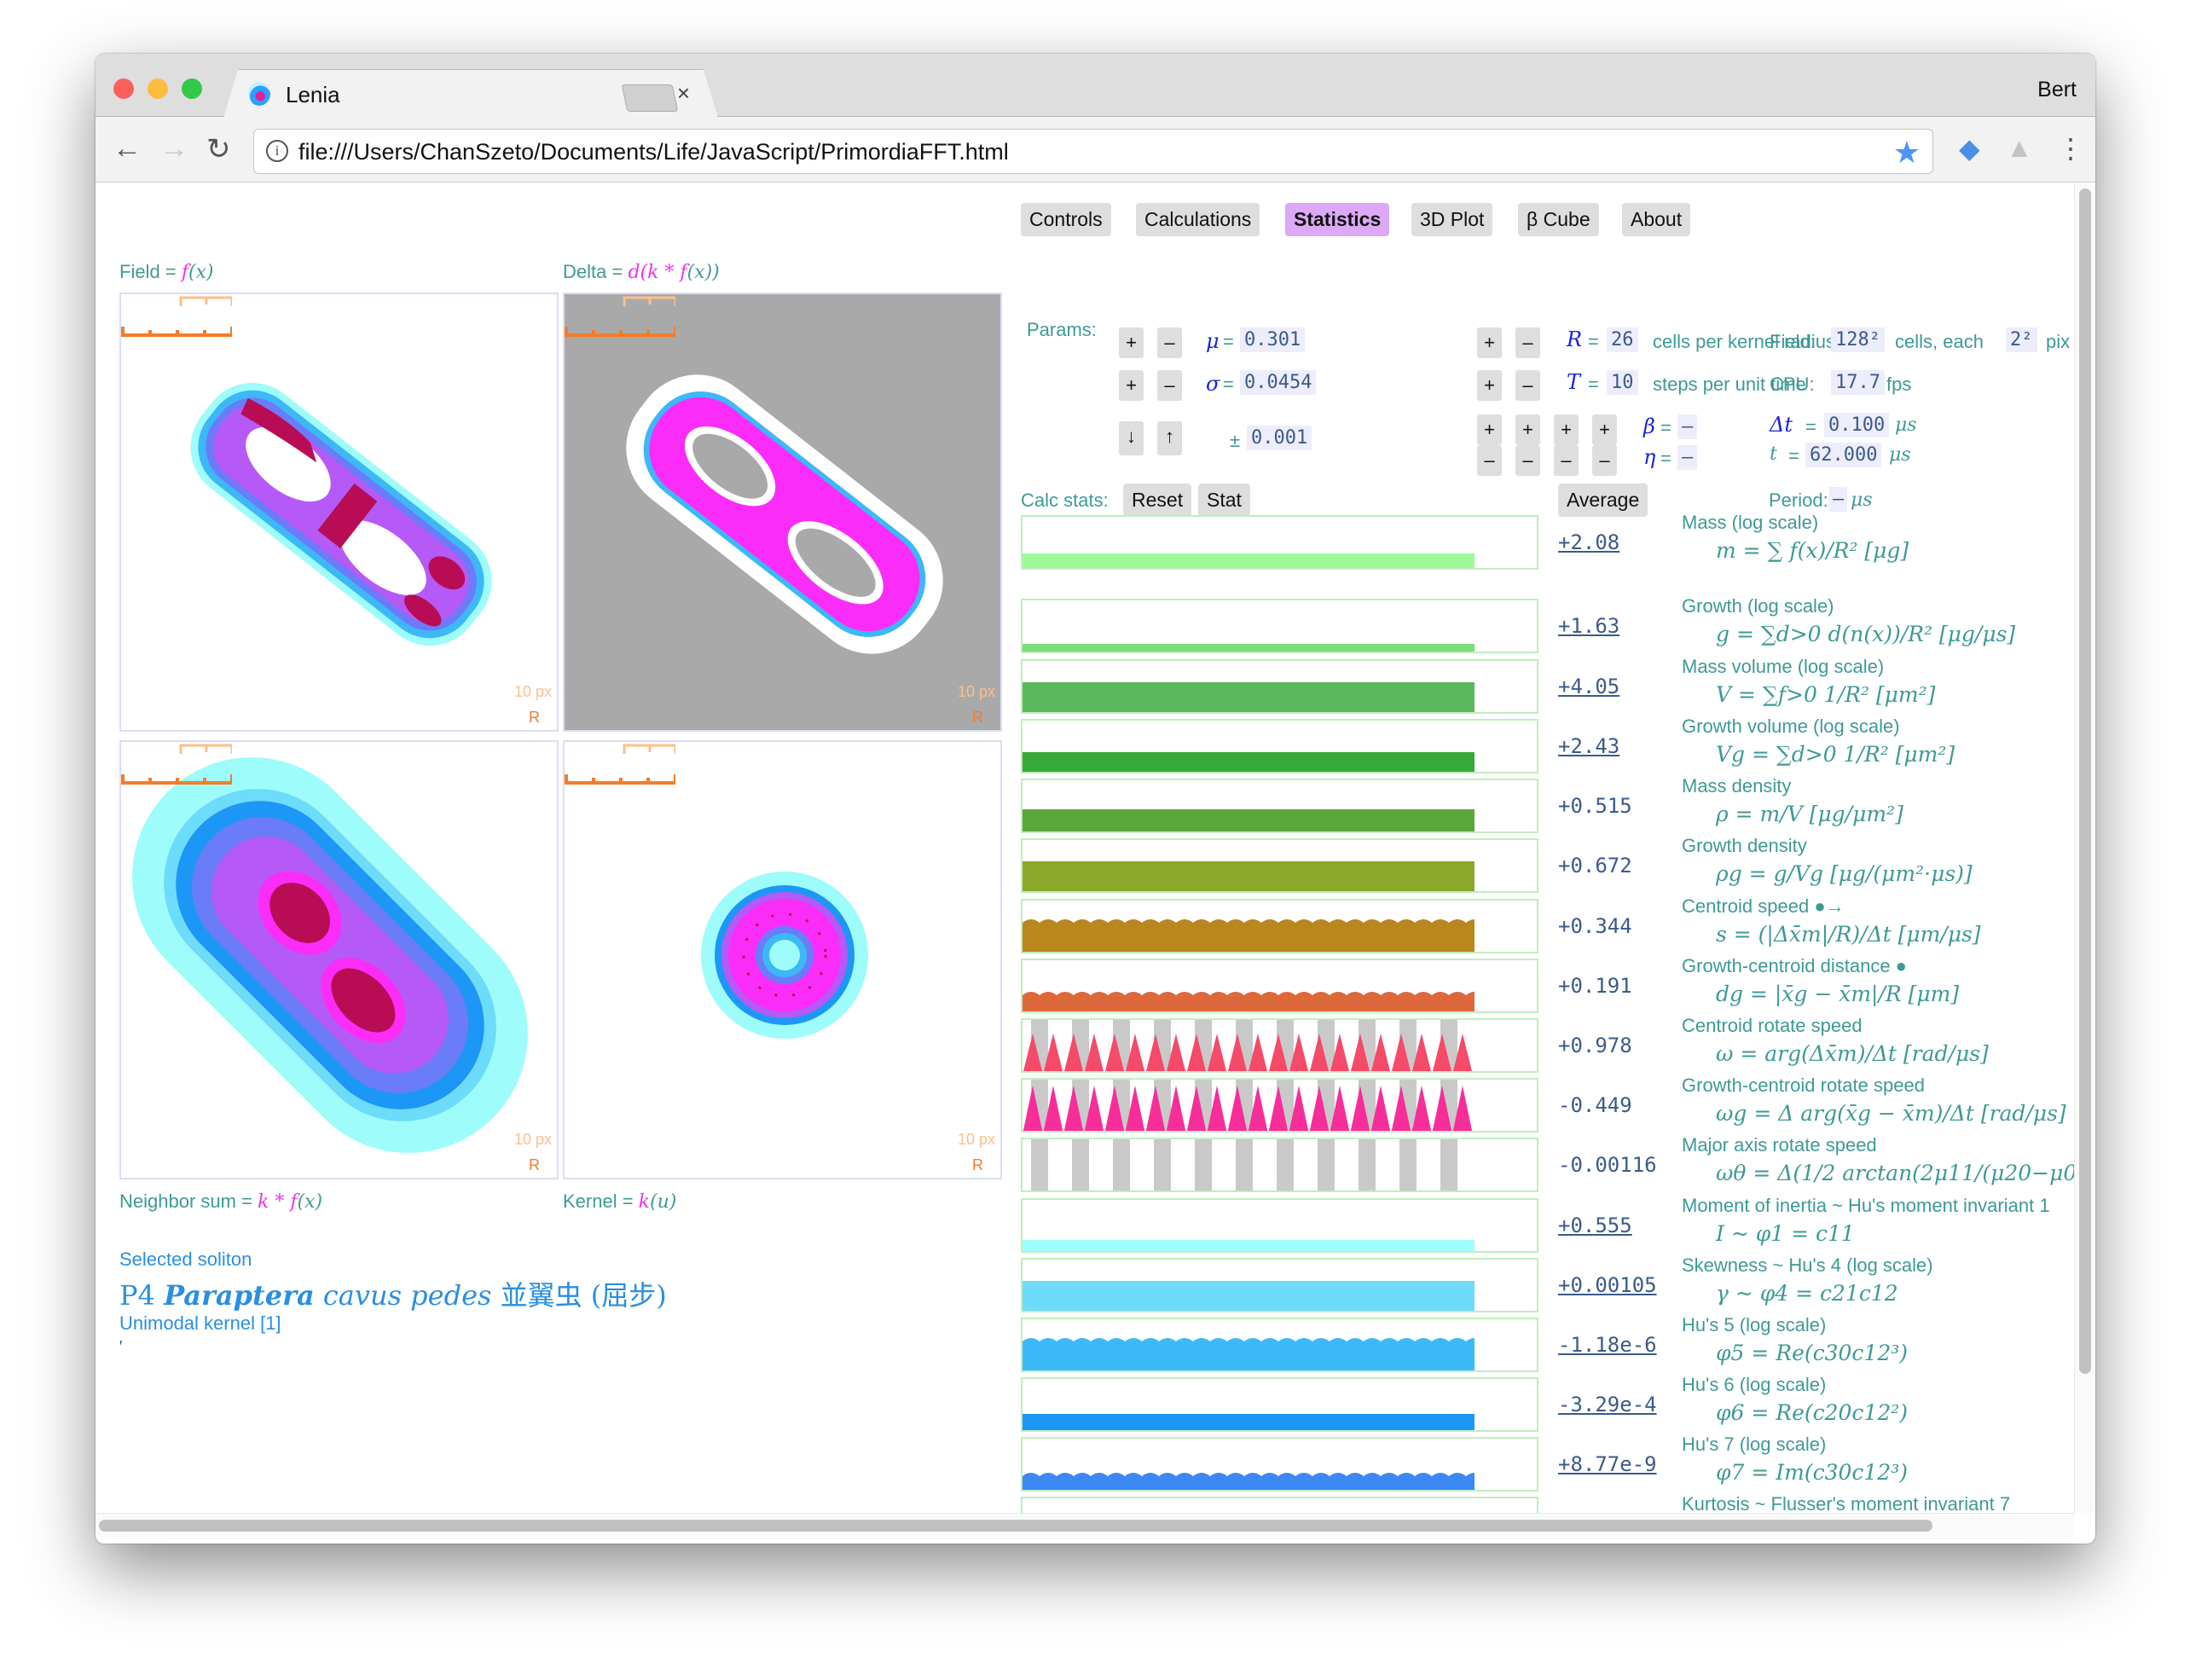 The image size is (2190, 1680). Describe the element at coordinates (2020, 148) in the screenshot. I see `drive-extension-icon: ▲` at that location.